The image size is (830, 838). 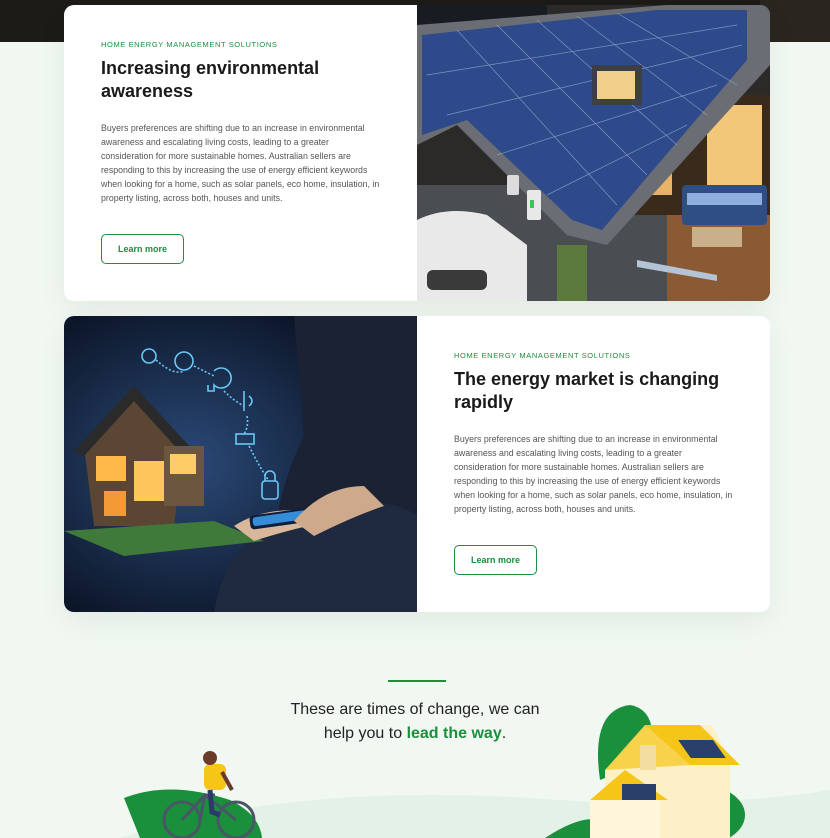 I want to click on card-title: Increasing environmental awareness, so click(x=210, y=79).